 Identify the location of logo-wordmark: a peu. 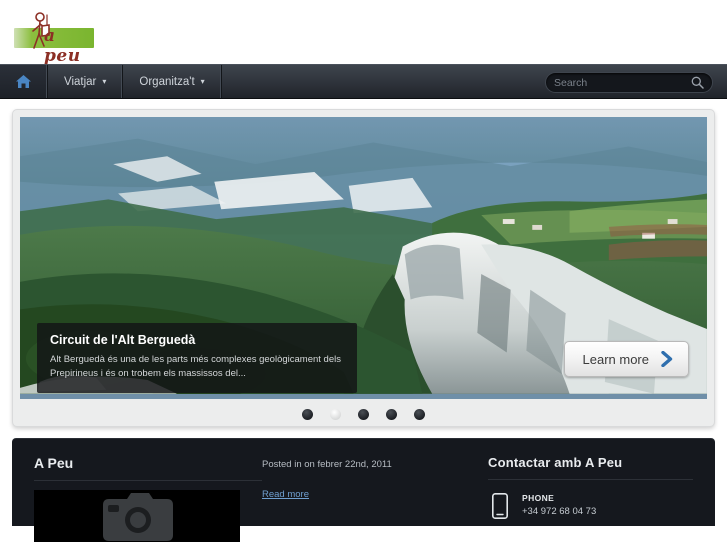
(62, 46).